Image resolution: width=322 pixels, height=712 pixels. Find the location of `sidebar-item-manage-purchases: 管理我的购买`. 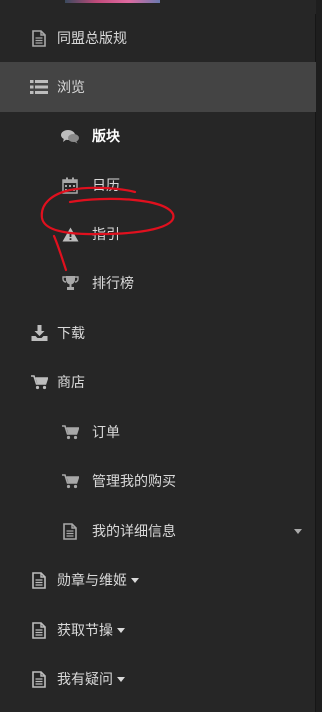

sidebar-item-manage-purchases: 管理我的购买 is located at coordinates (158, 481).